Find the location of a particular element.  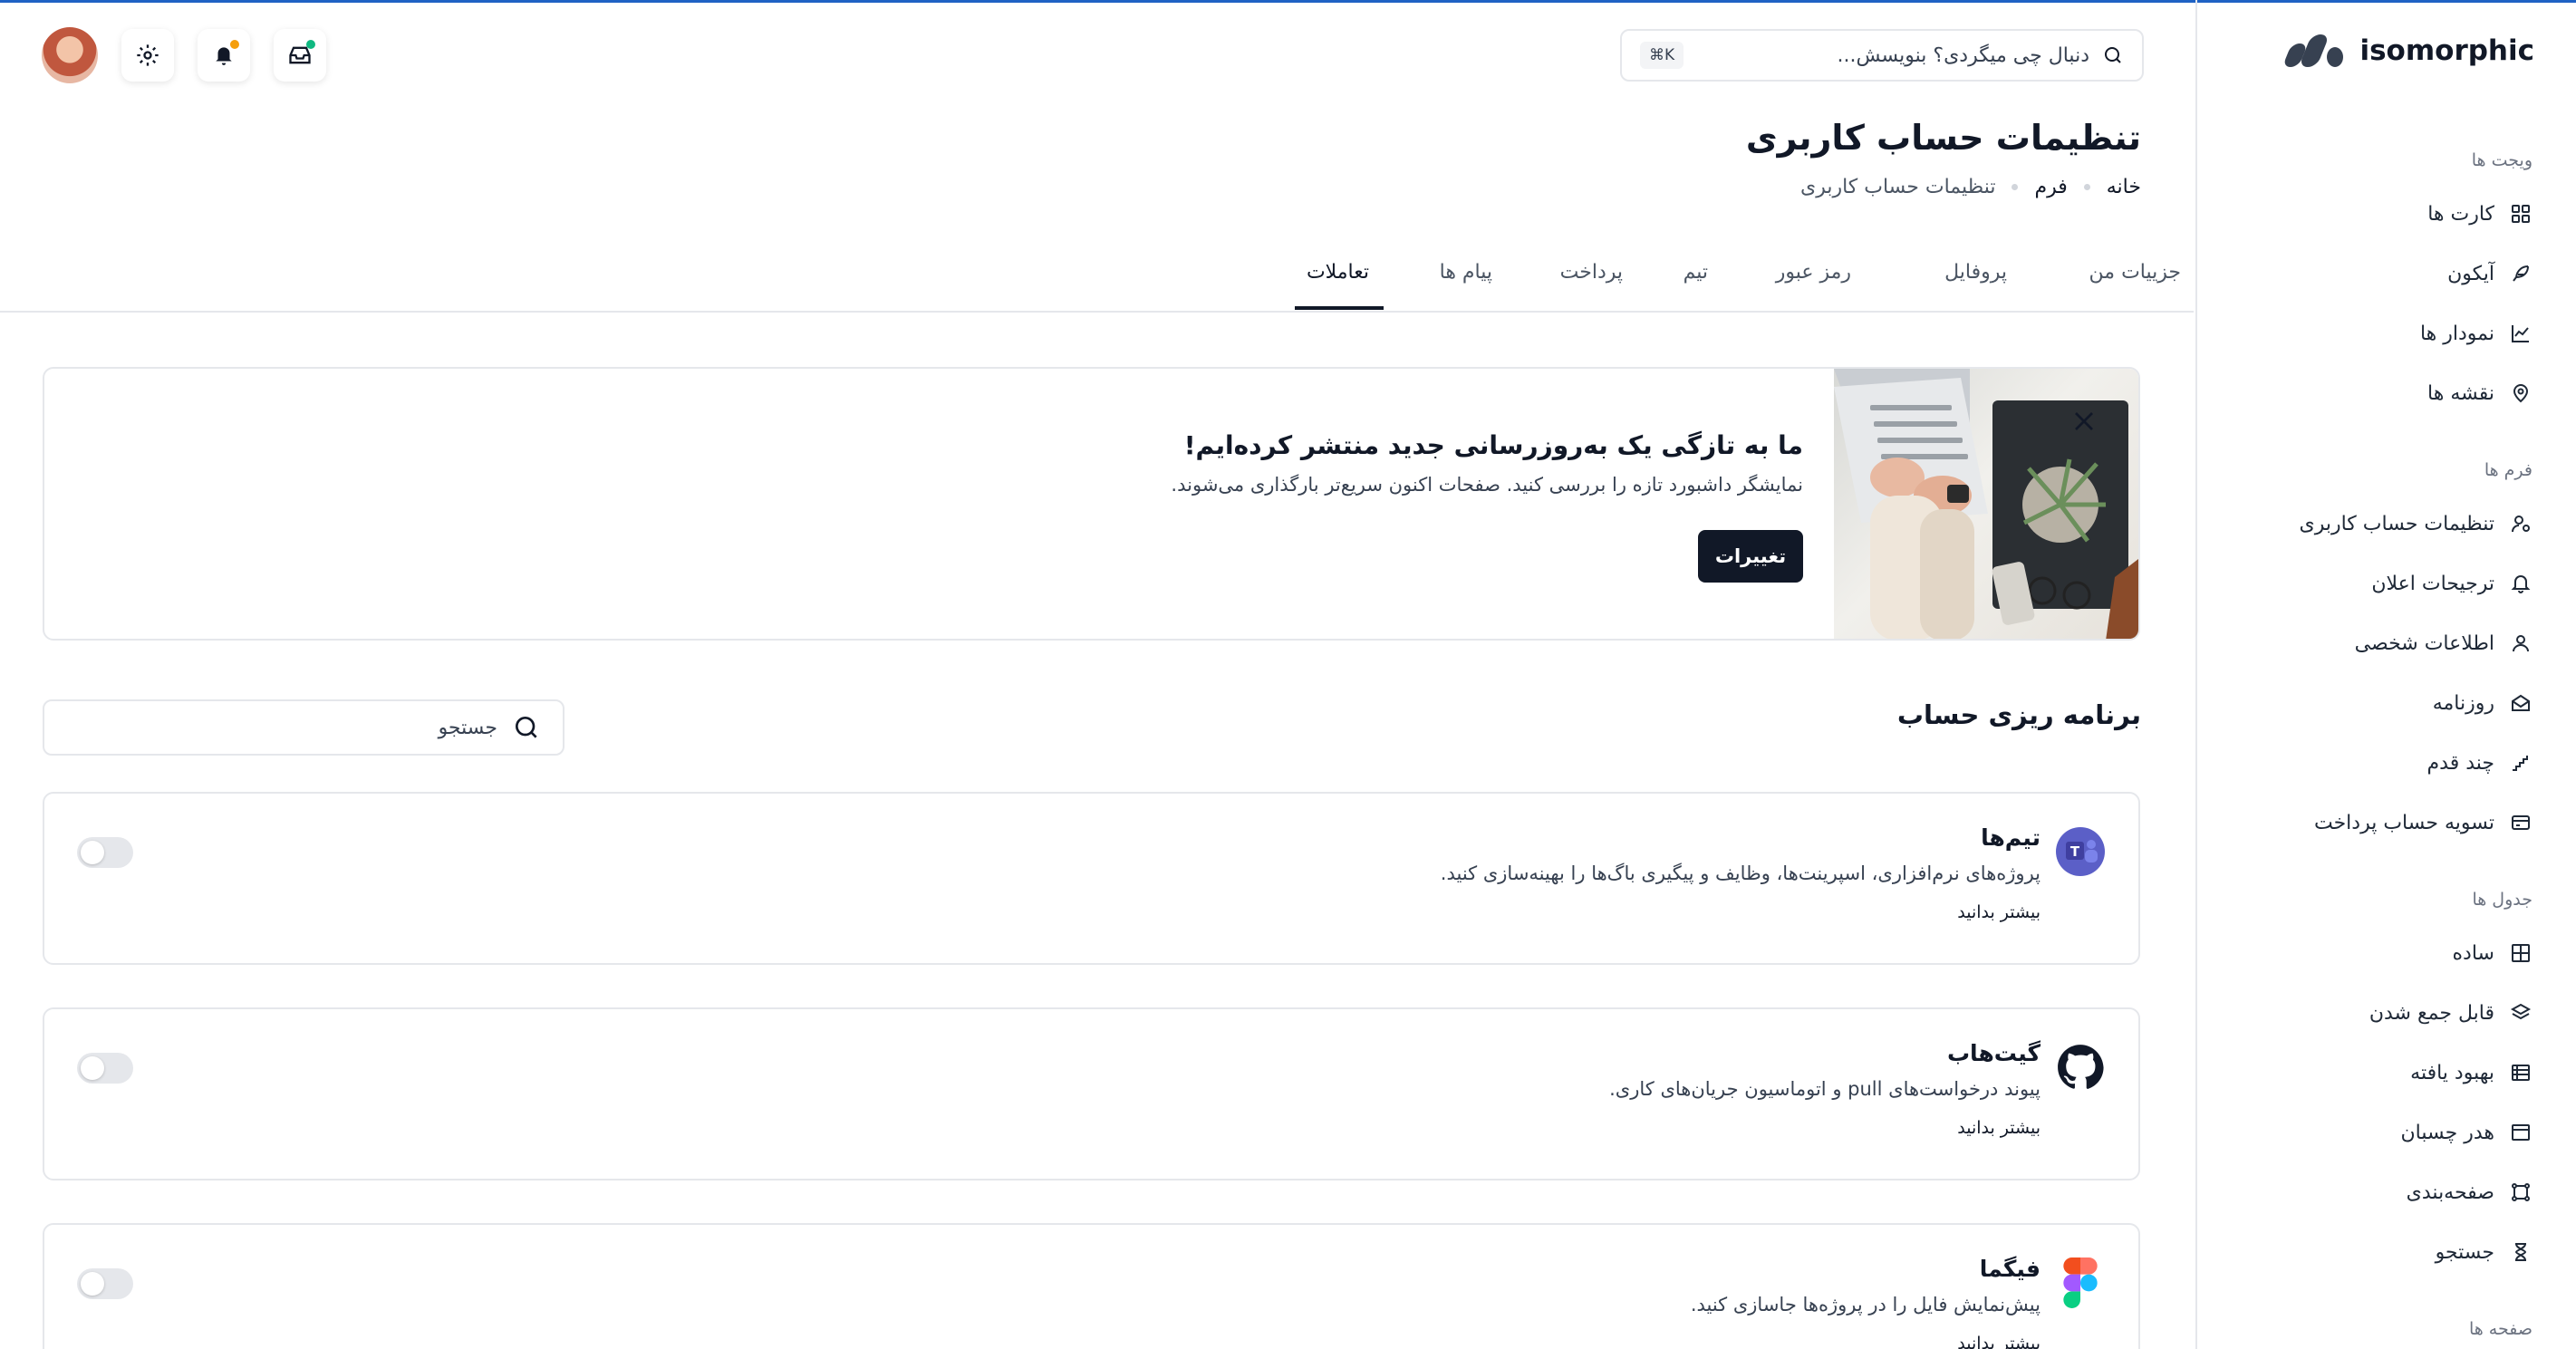

sidebar-item-account-settings: تنظیمات حساب کاربری is located at coordinates (2378, 523).